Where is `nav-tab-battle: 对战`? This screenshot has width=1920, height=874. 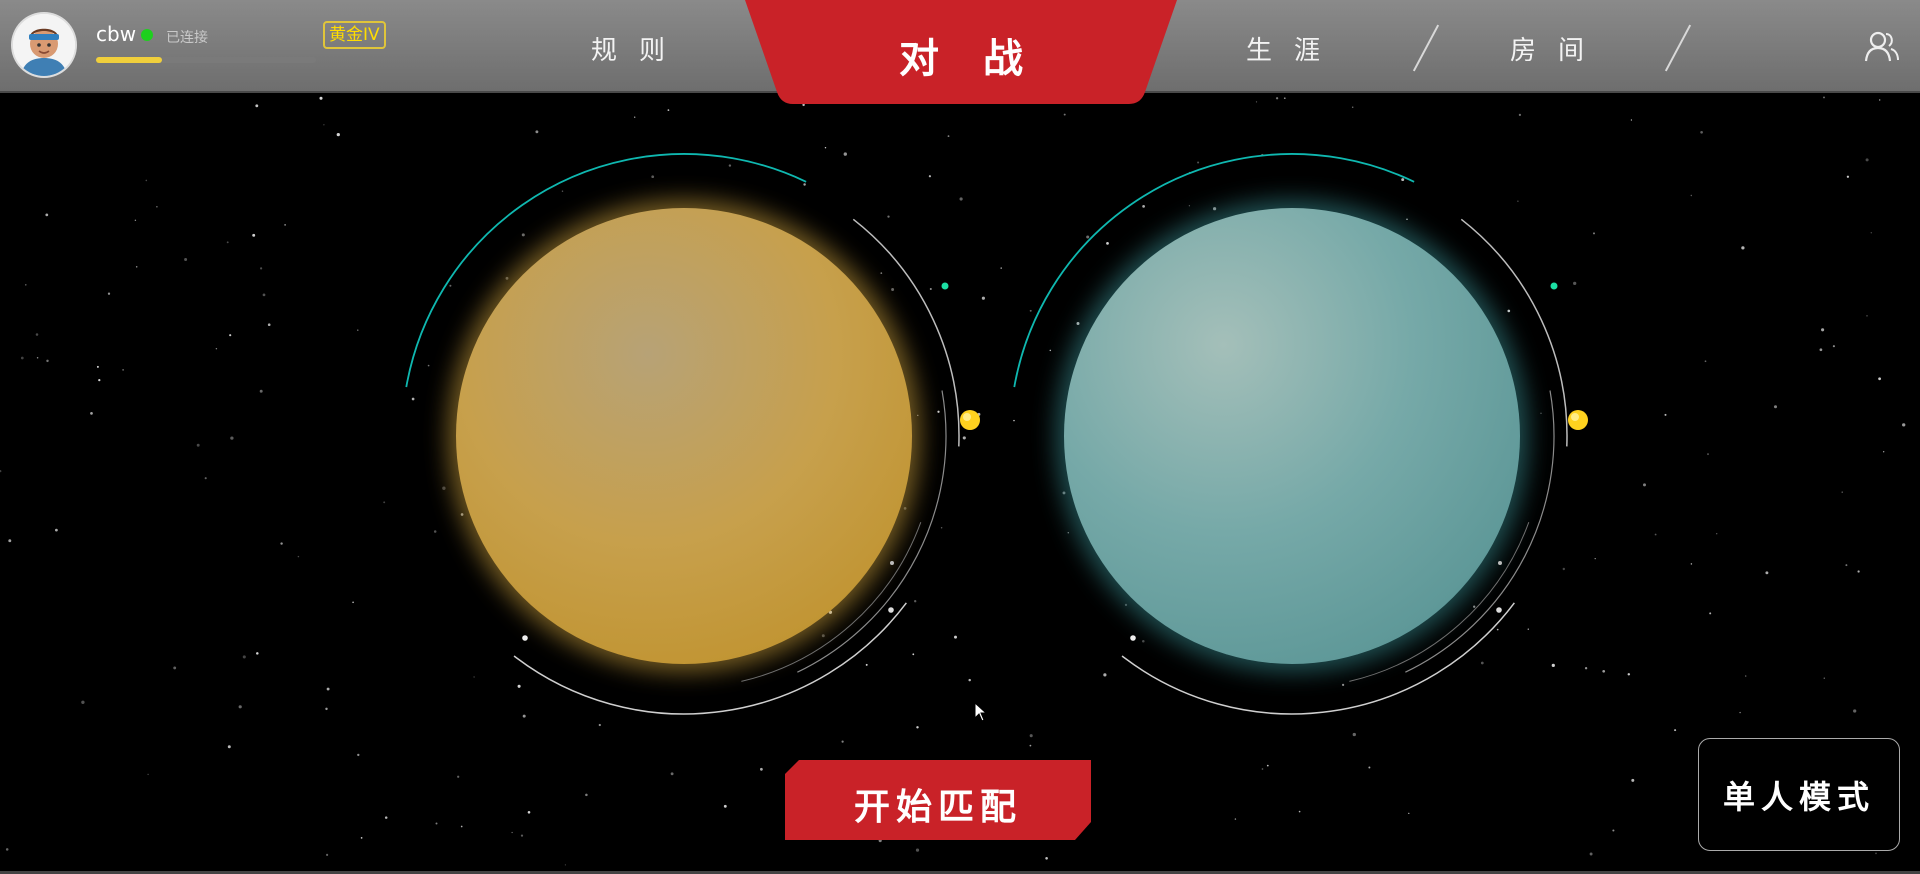
nav-tab-battle: 对战 is located at coordinates (961, 52).